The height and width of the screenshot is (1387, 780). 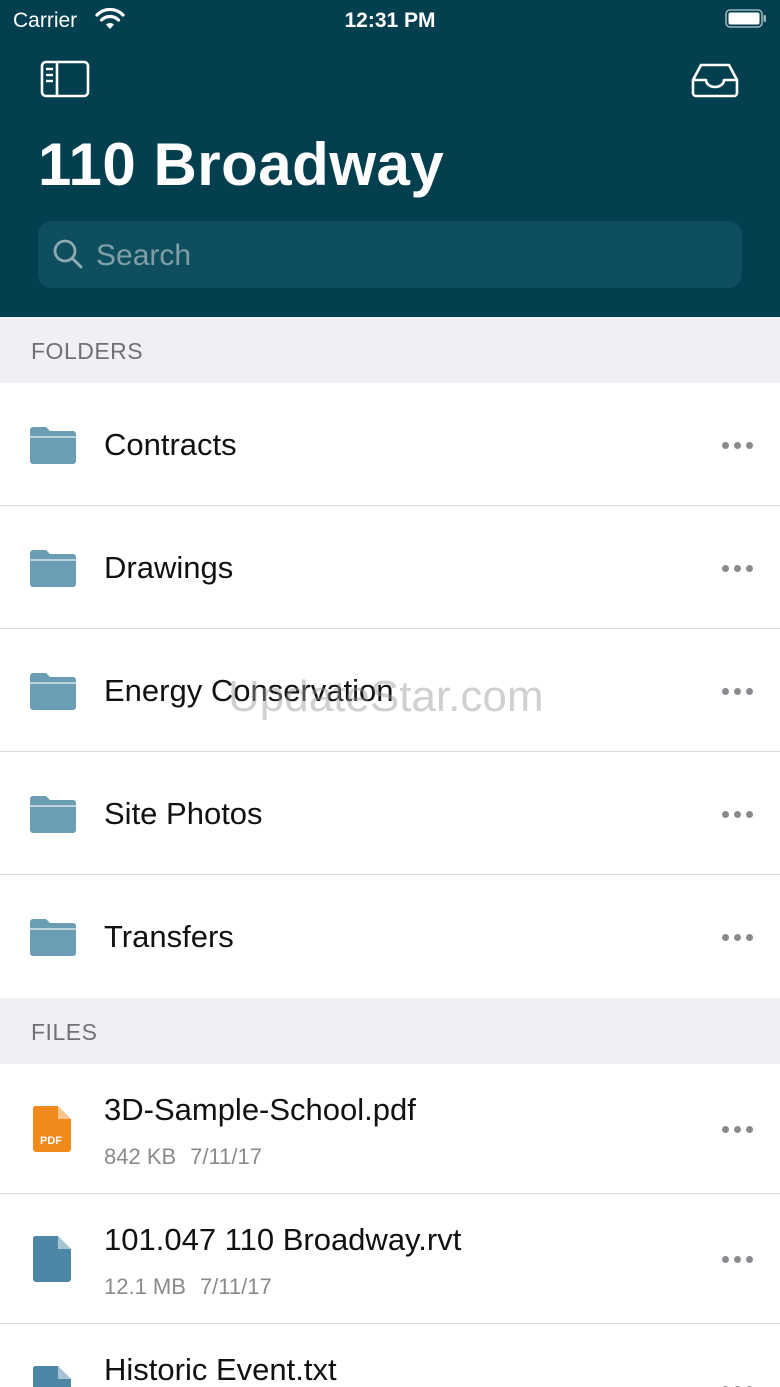 What do you see at coordinates (390, 1129) in the screenshot?
I see `file-row-pdf: PDF 3D-Sample-School.pdf 842 KB 7/11/17` at bounding box center [390, 1129].